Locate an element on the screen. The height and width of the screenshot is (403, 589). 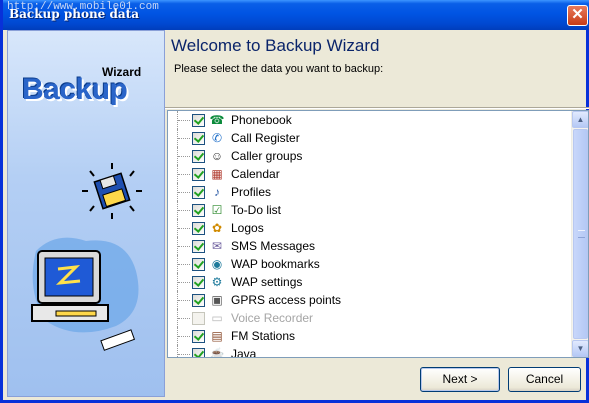
sms-messages-icon: ✉ is located at coordinates (217, 246).